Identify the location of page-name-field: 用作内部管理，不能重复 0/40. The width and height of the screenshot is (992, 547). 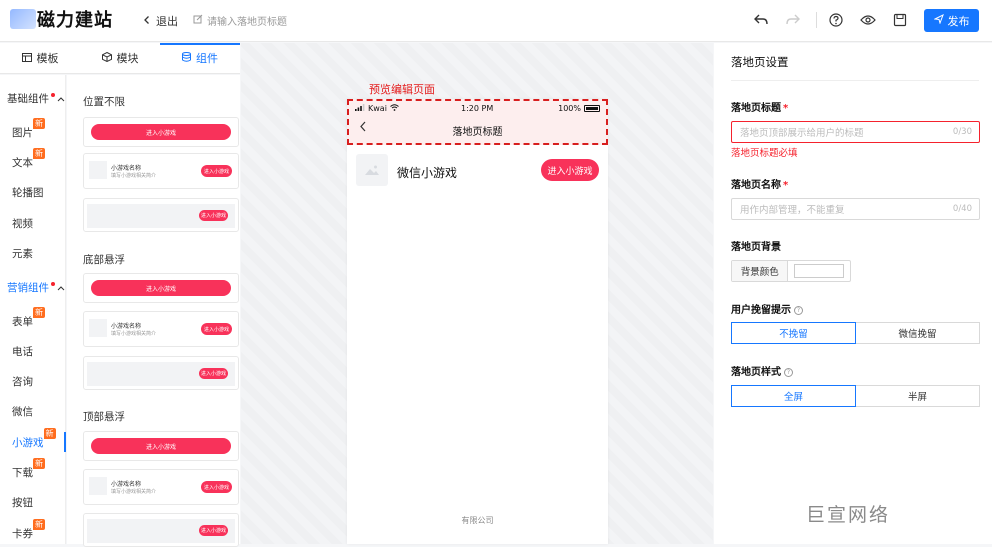
(855, 209).